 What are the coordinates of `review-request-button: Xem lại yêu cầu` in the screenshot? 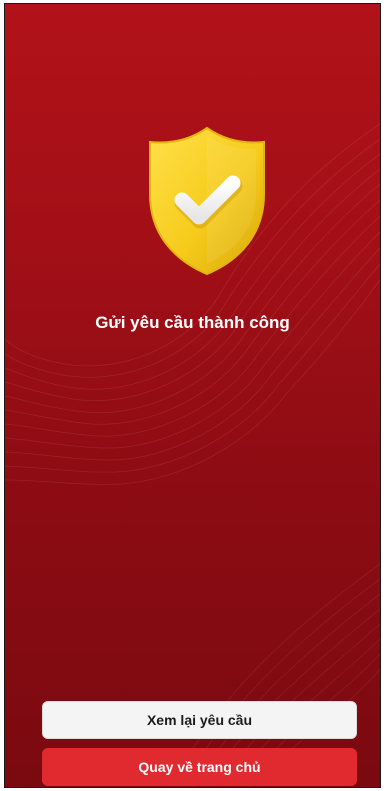 It's located at (199, 720).